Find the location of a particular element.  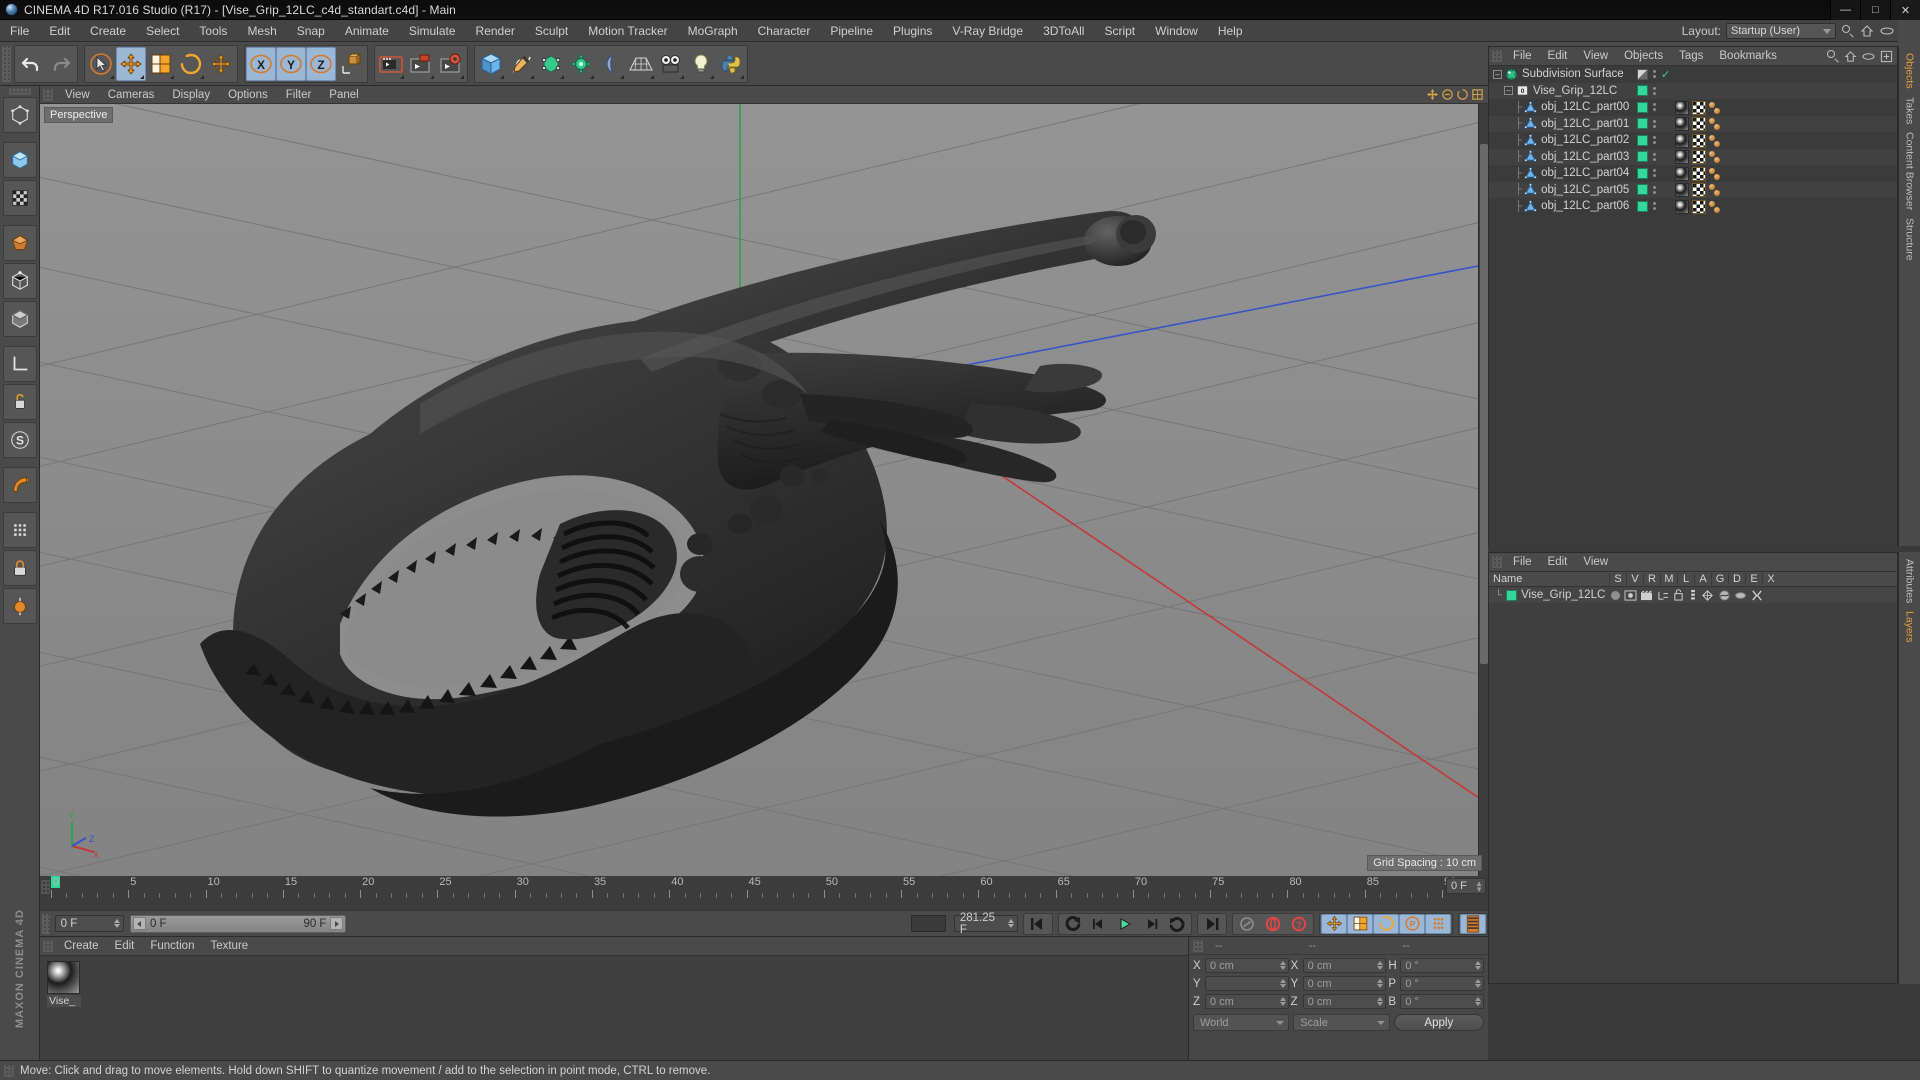

viewport-menu-grip is located at coordinates (48, 94).